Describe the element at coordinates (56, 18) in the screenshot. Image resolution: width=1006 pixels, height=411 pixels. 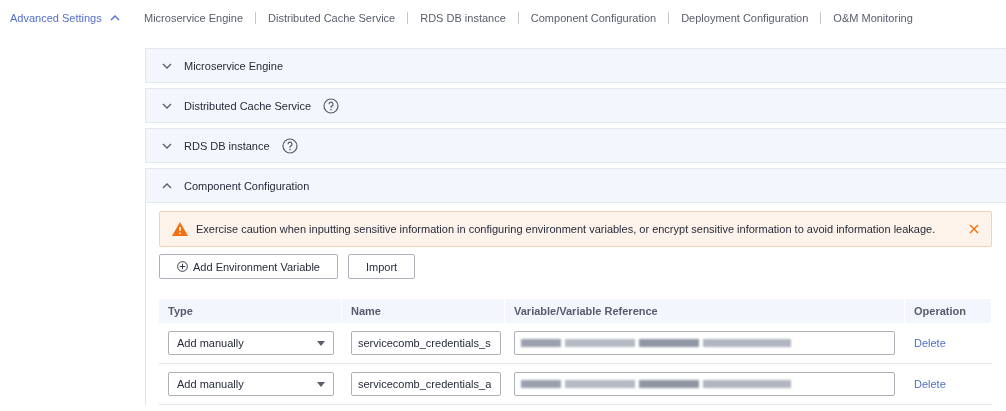
I see `advanced-settings-label: Advanced Settings` at that location.